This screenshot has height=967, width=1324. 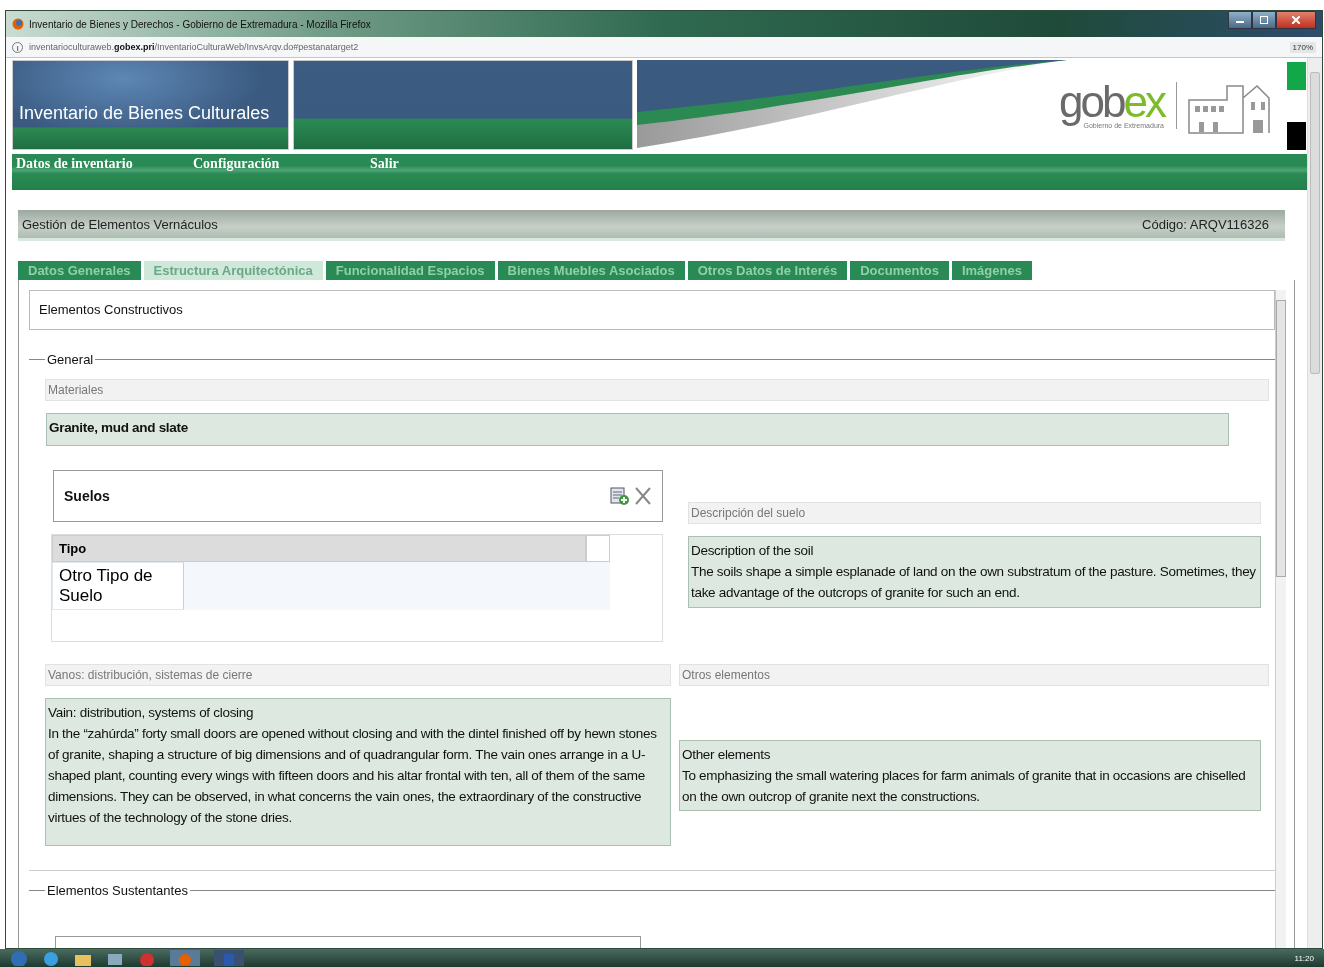 What do you see at coordinates (454, 163) in the screenshot?
I see `menu-item: Salir` at bounding box center [454, 163].